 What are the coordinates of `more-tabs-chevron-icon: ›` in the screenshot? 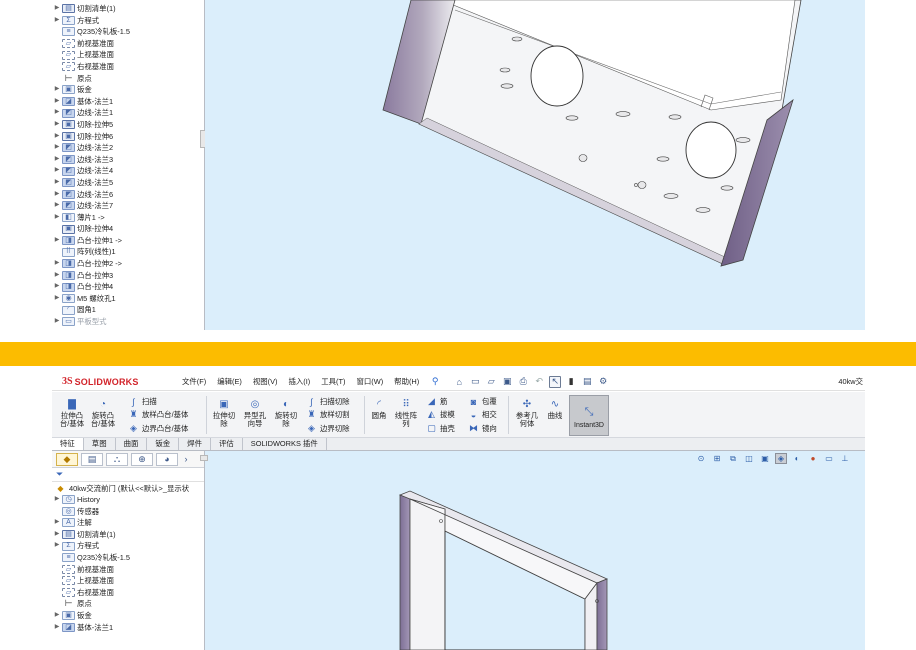 It's located at (186, 459).